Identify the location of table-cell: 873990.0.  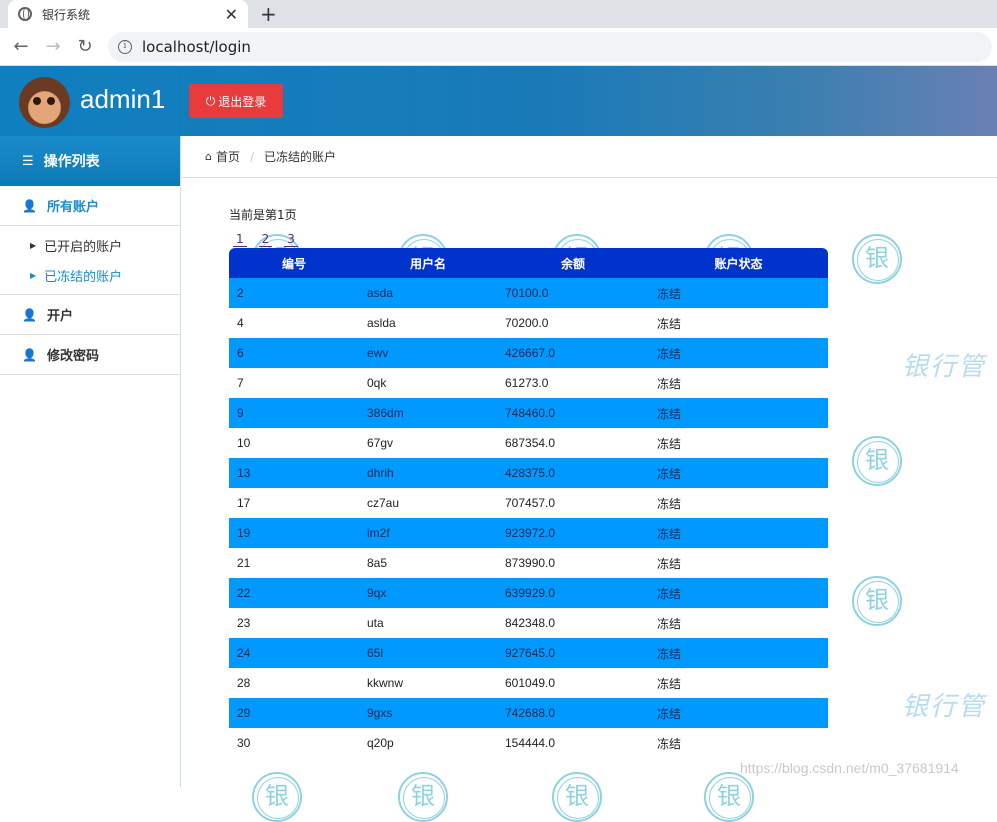
(530, 563).